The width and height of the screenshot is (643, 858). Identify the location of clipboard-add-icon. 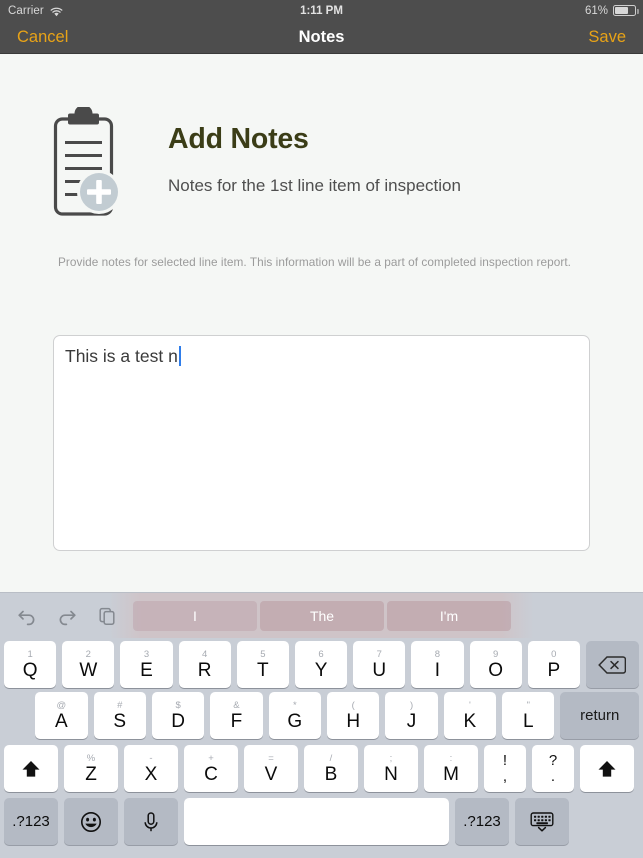
(87, 163).